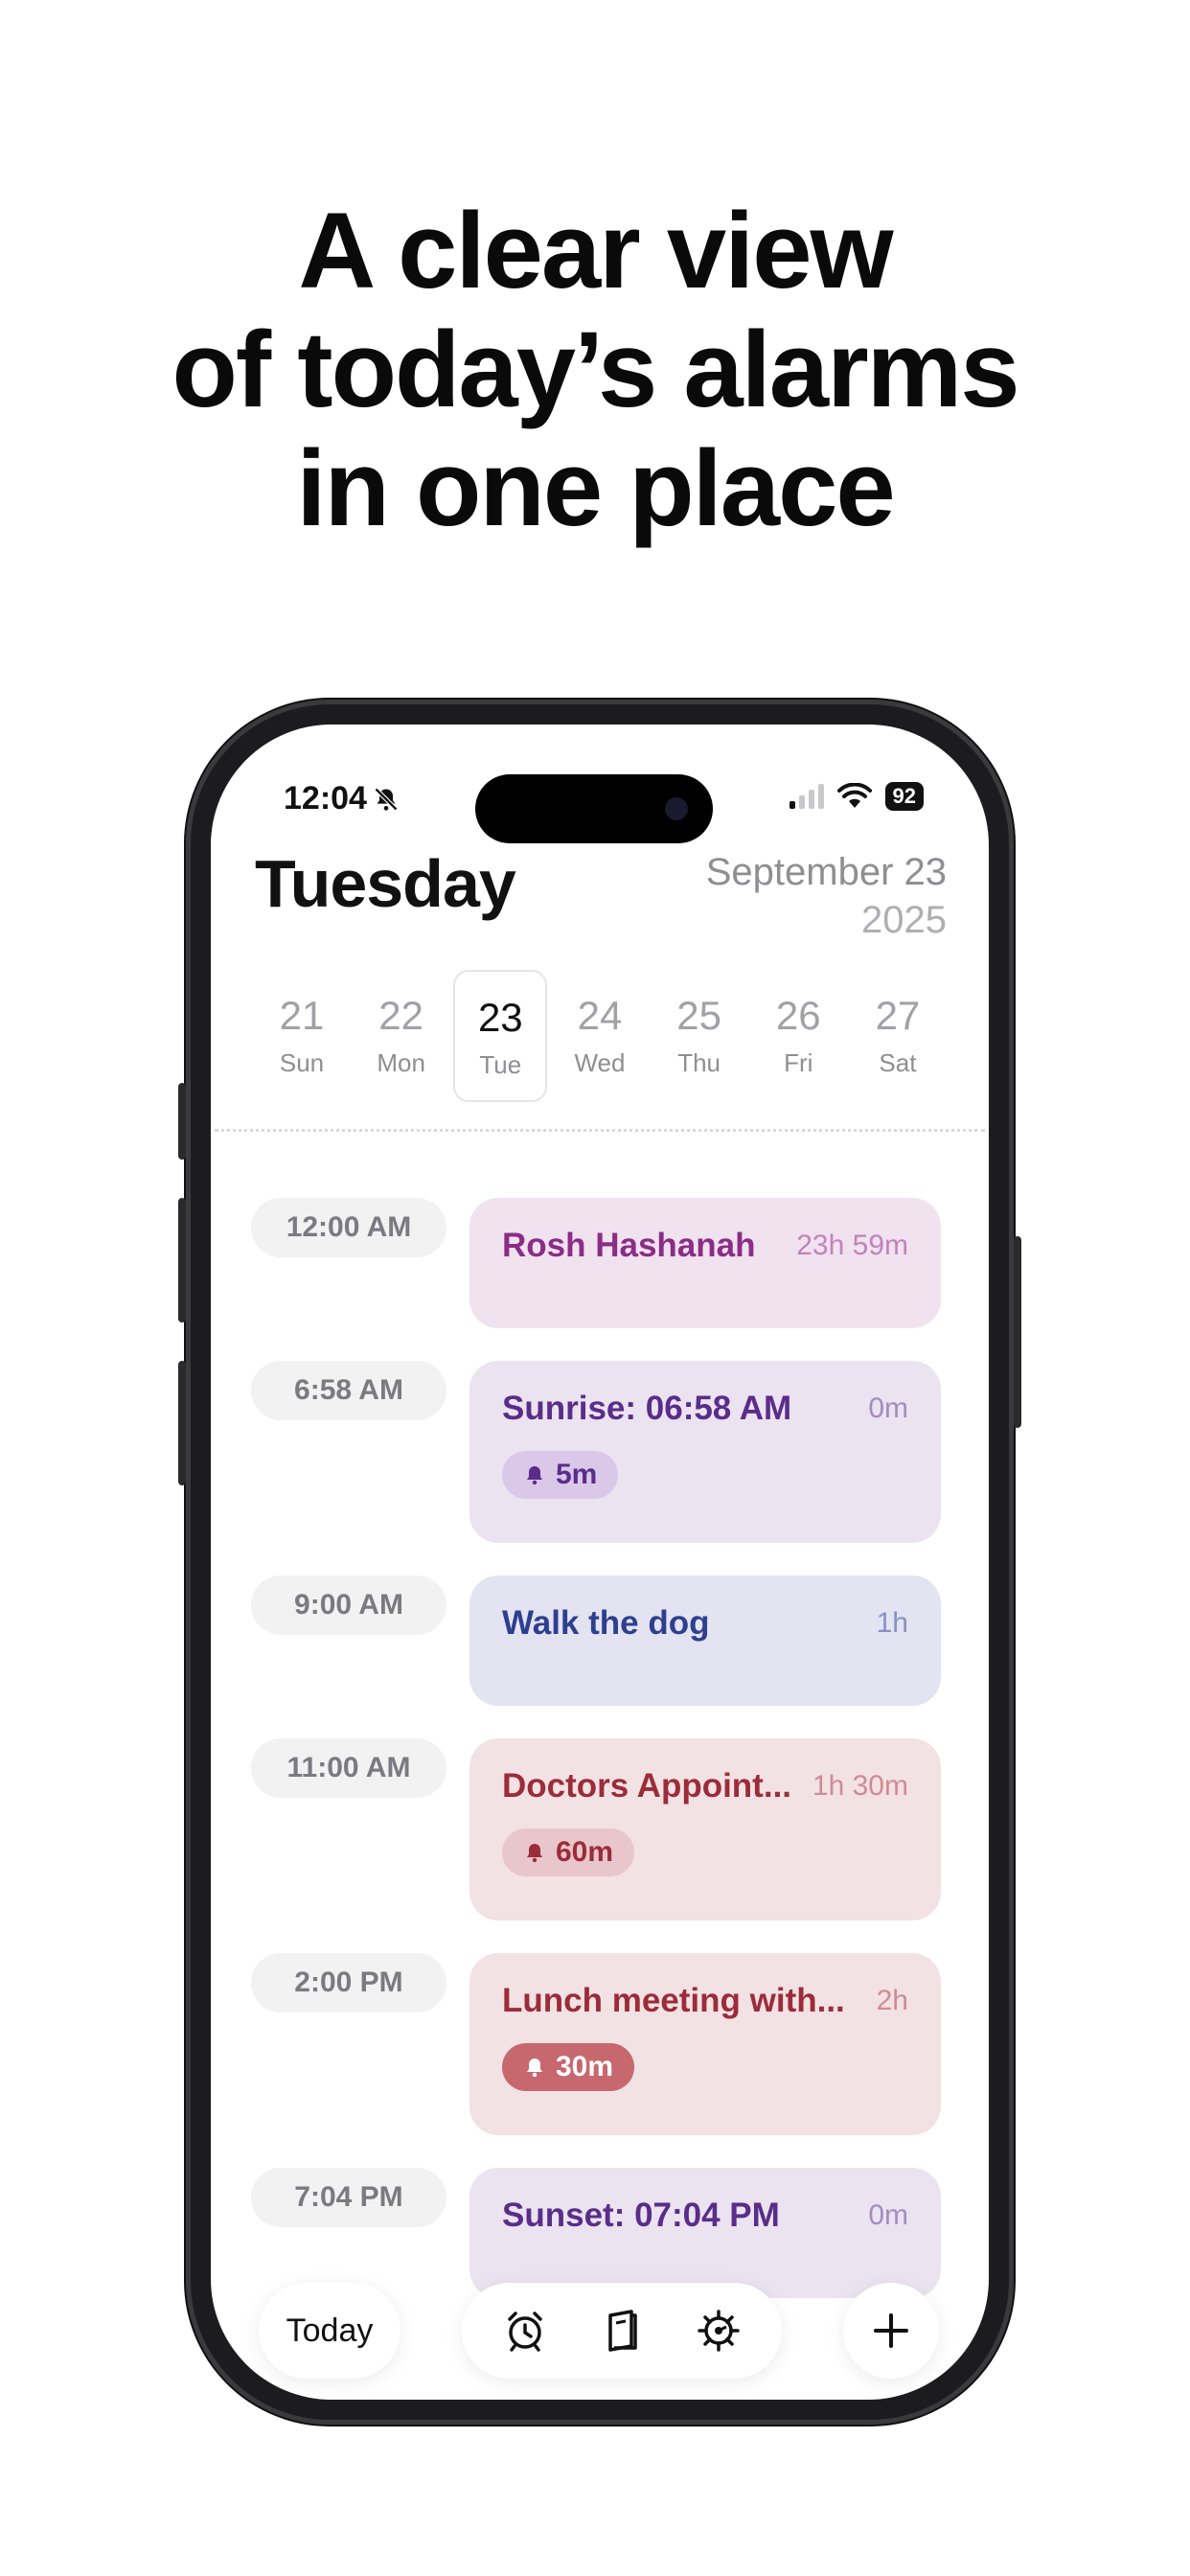 The width and height of the screenshot is (1190, 2576). Describe the element at coordinates (577, 1474) in the screenshot. I see `alert-badge-text: 5m` at that location.